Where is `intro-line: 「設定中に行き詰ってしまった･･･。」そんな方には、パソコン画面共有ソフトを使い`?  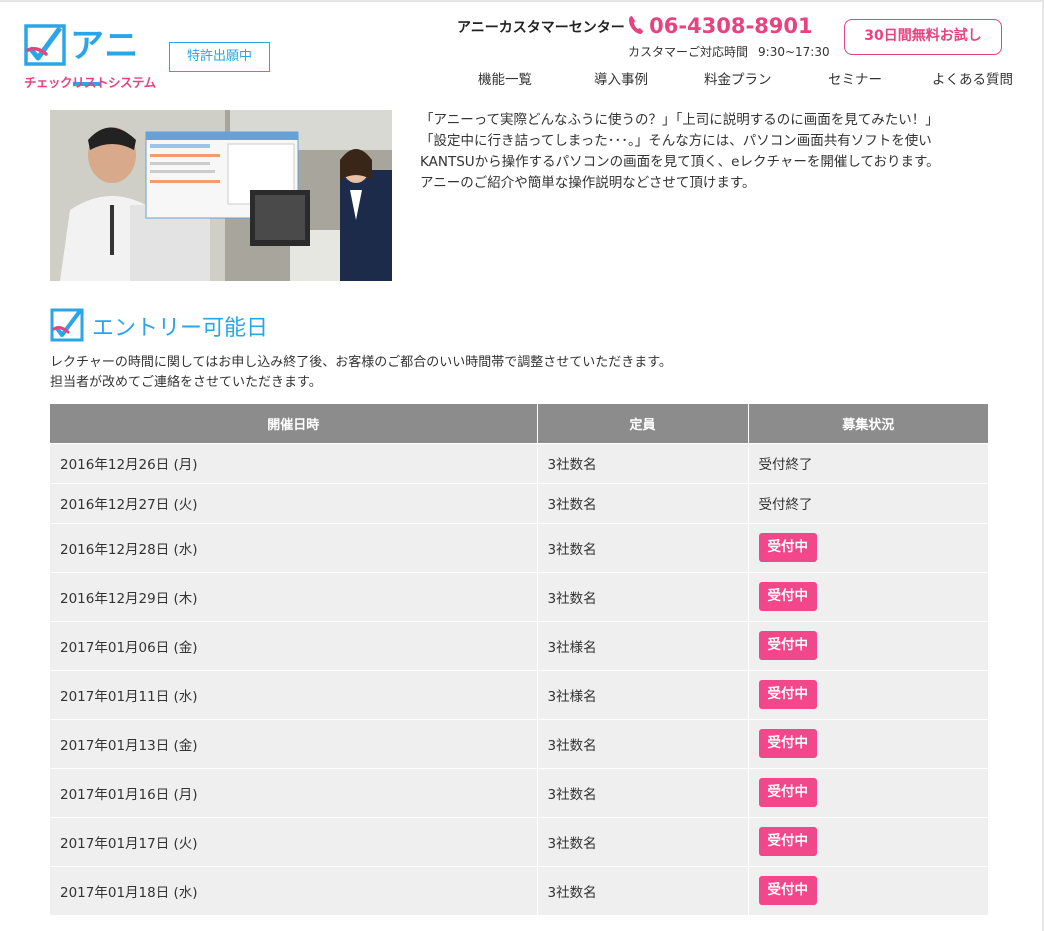
intro-line: 「設定中に行き詰ってしまった･･･。」そんな方には、パソコン画面共有ソフトを使い is located at coordinates (676, 141).